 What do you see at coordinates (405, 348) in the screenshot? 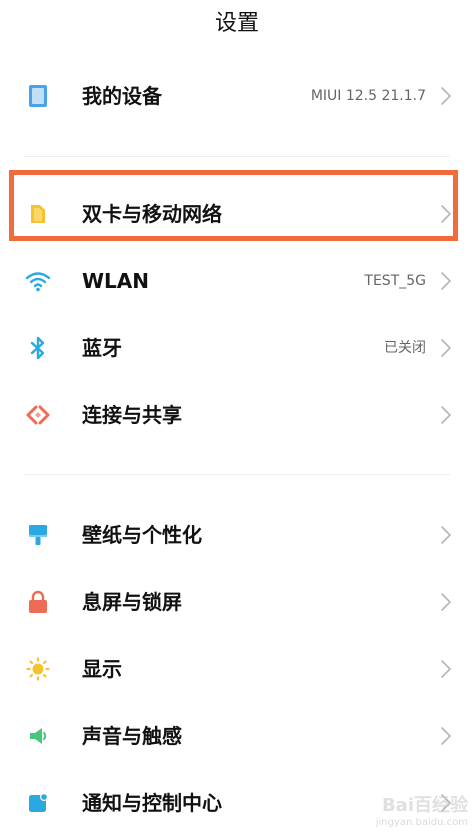
I see `settings-item-value: 已关闭` at bounding box center [405, 348].